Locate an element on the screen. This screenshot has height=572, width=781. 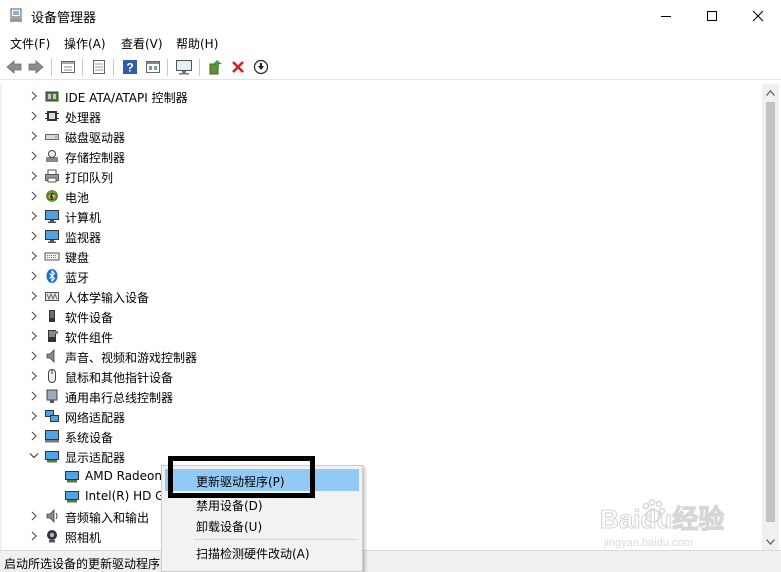
tree-category: 声音、视频和游戏控制器 is located at coordinates (381, 356).